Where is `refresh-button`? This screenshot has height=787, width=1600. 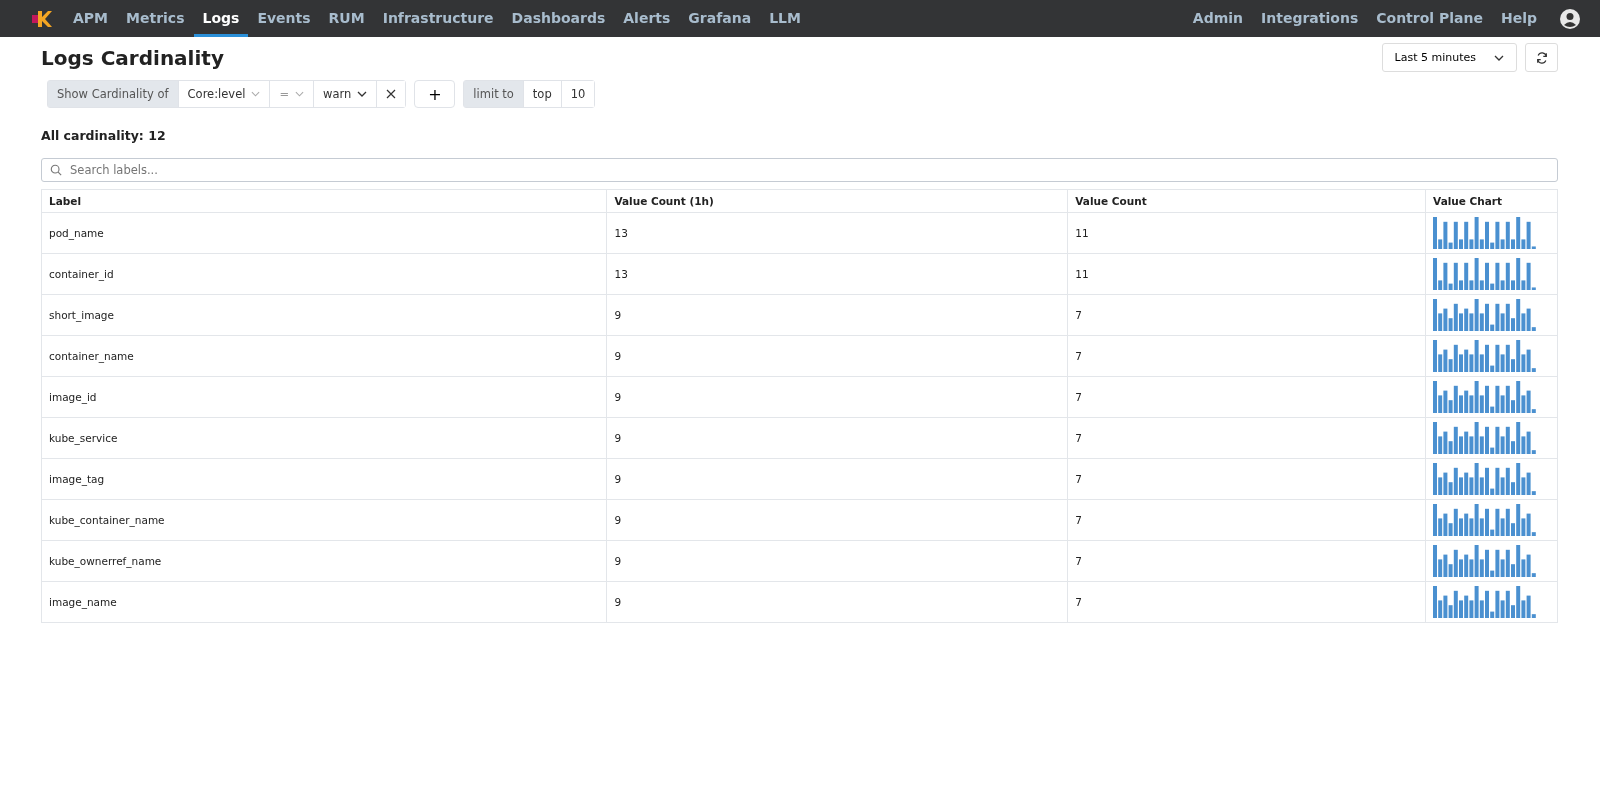 refresh-button is located at coordinates (1541, 57).